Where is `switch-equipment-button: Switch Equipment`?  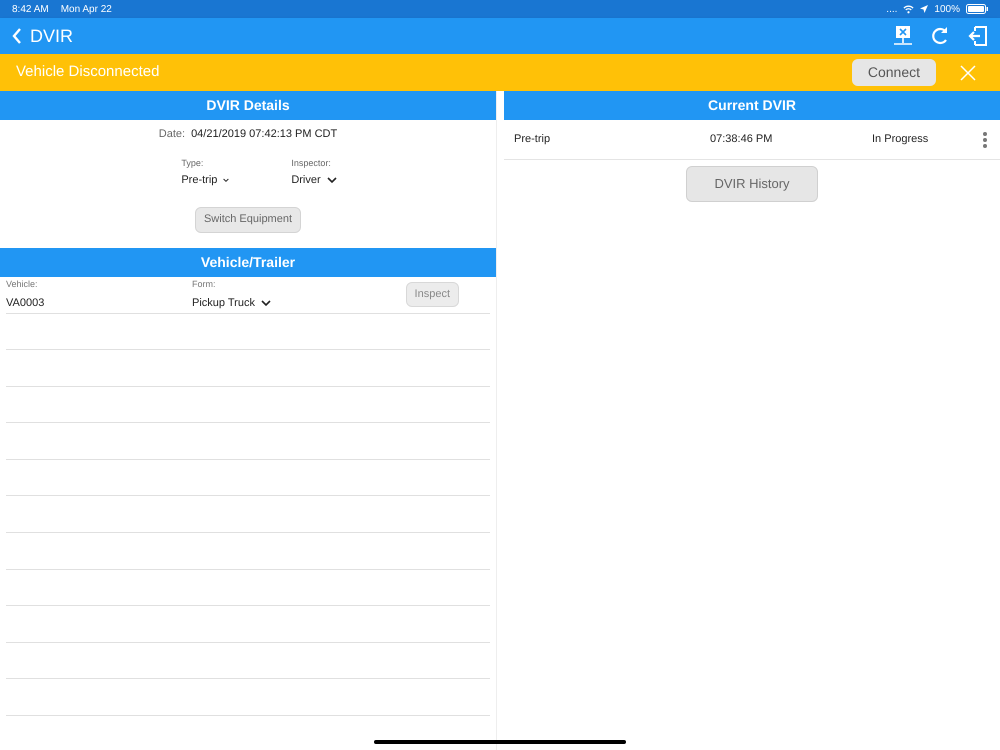 switch-equipment-button: Switch Equipment is located at coordinates (248, 219).